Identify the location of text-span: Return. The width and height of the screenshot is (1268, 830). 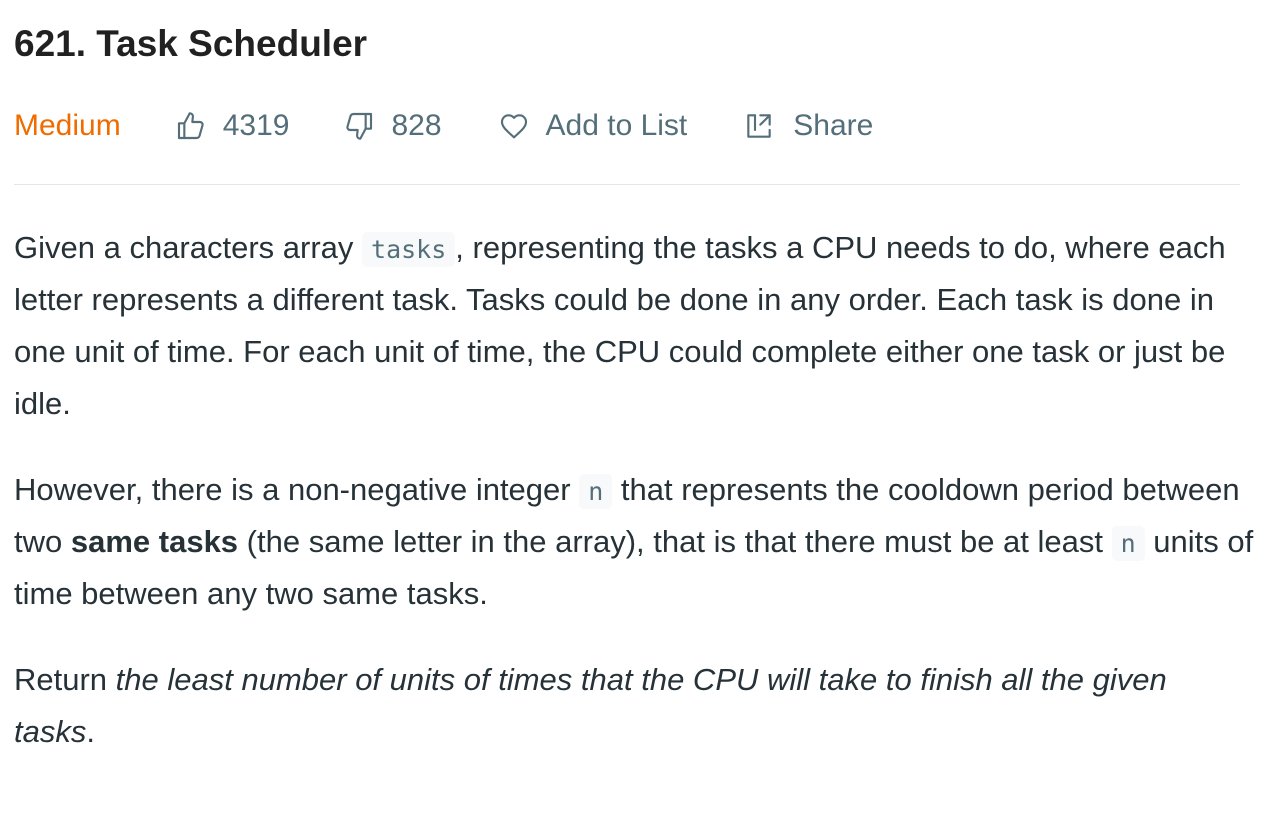
(65, 679).